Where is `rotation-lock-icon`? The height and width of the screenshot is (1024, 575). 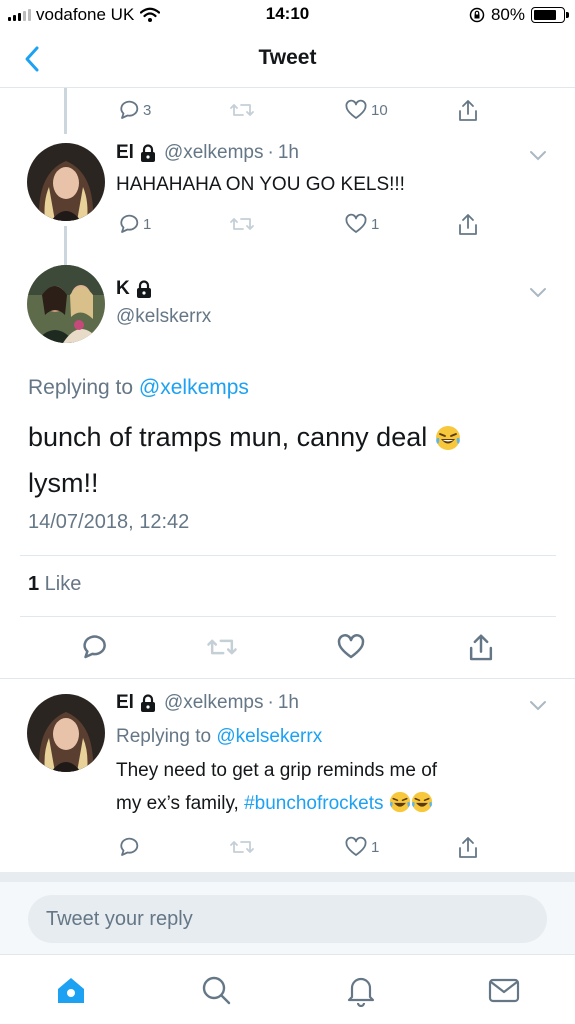 rotation-lock-icon is located at coordinates (477, 15).